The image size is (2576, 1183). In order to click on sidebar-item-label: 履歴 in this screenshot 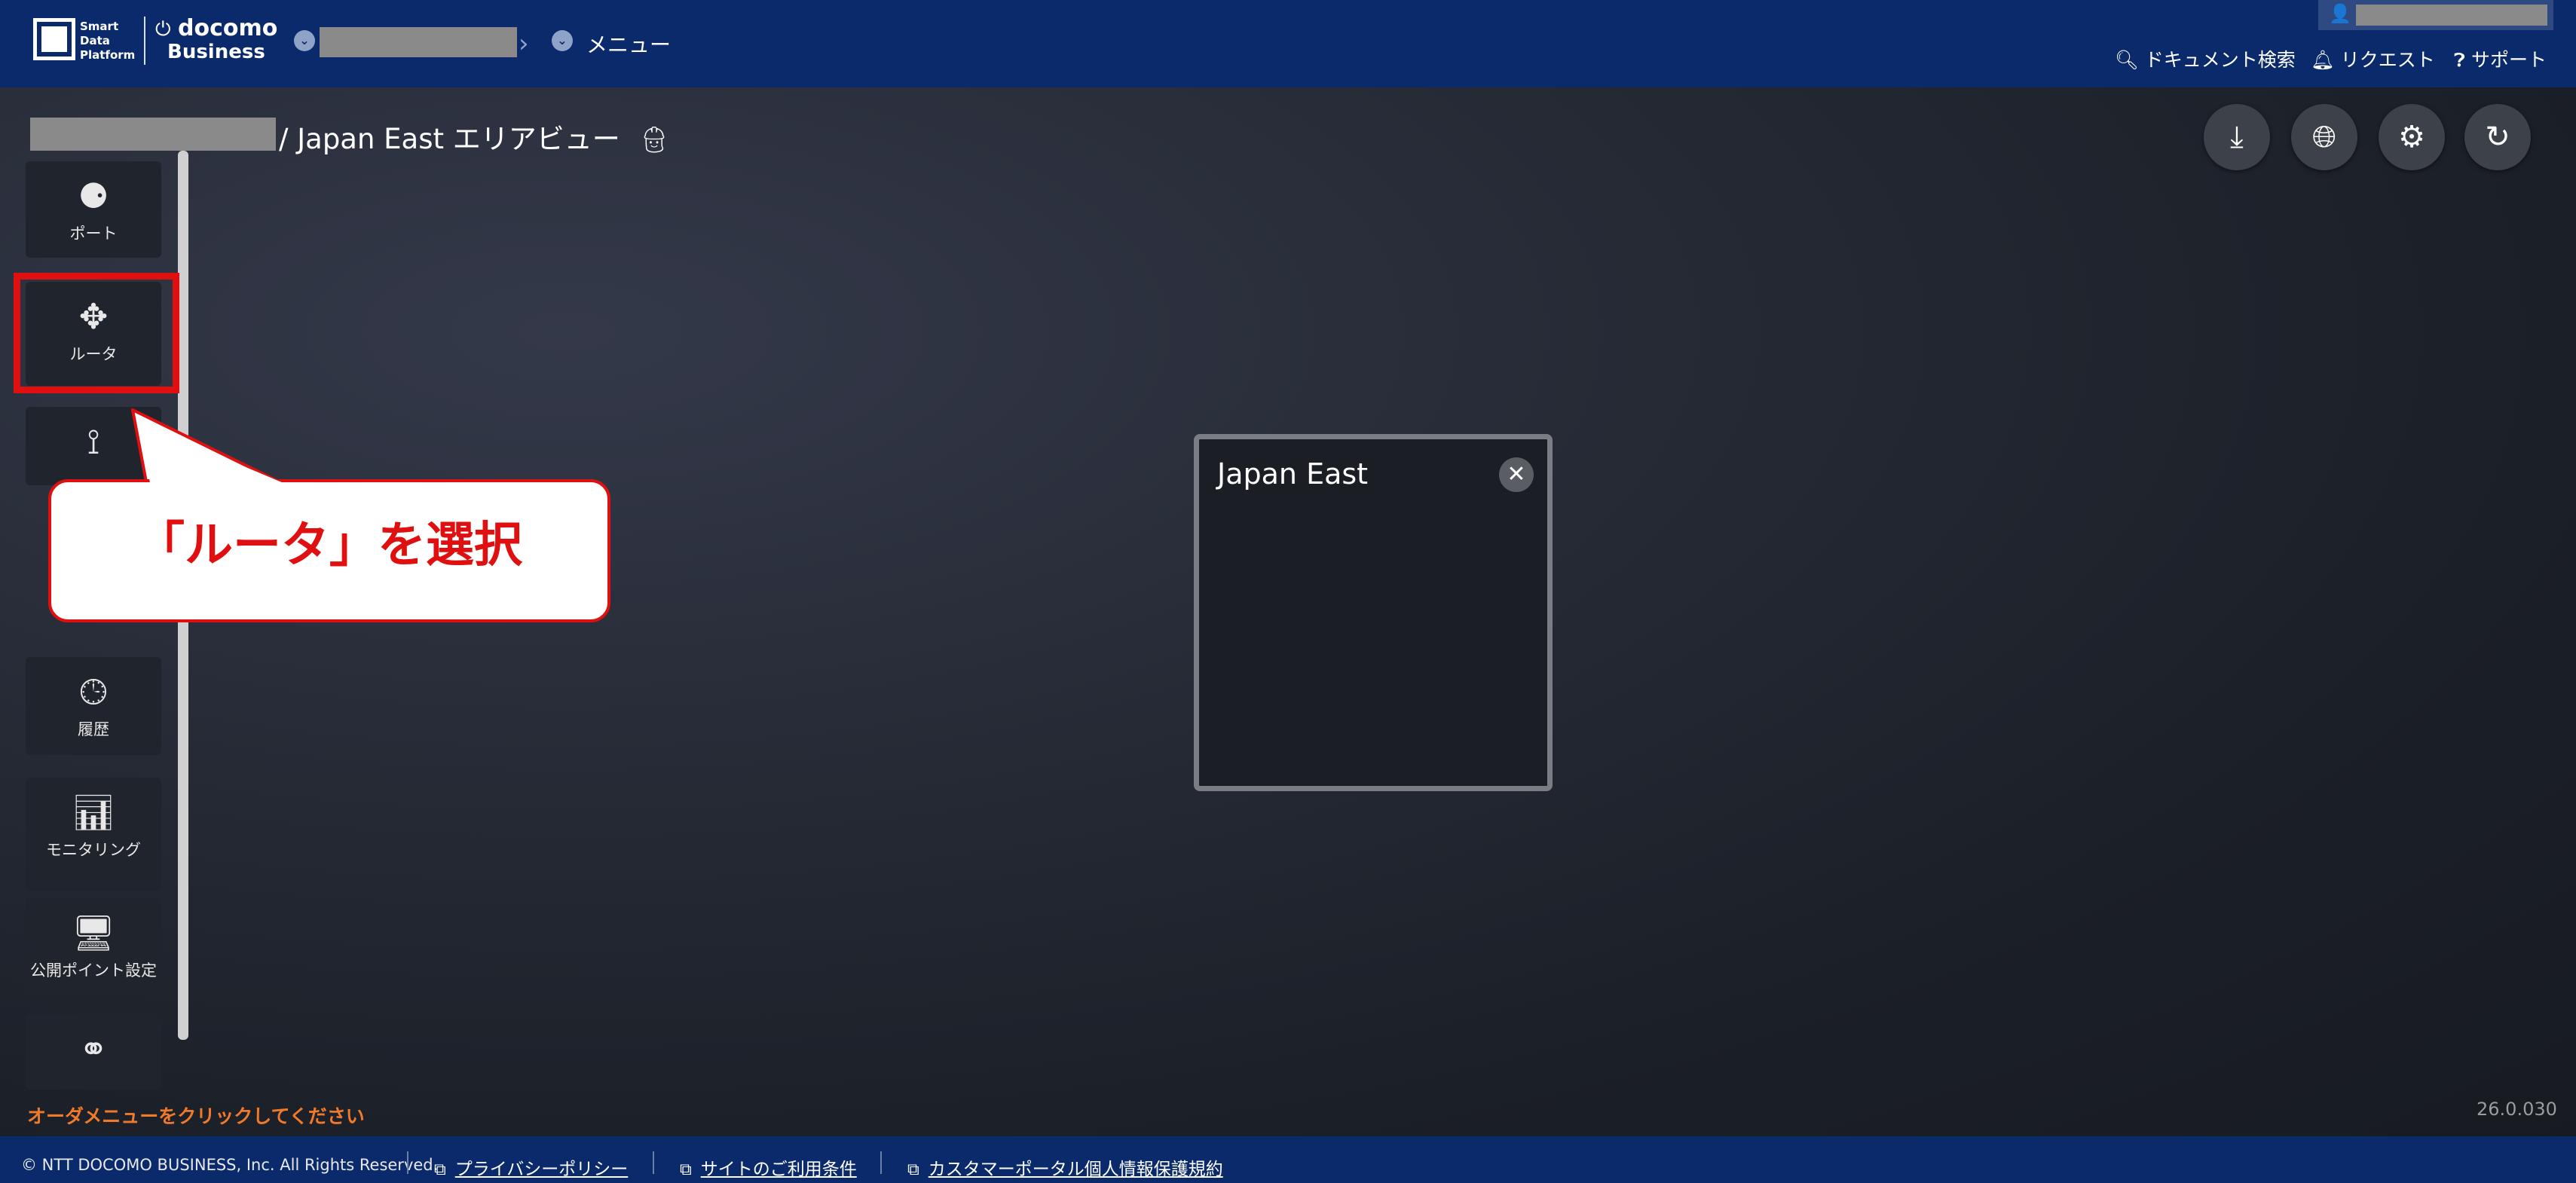, I will do `click(93, 729)`.